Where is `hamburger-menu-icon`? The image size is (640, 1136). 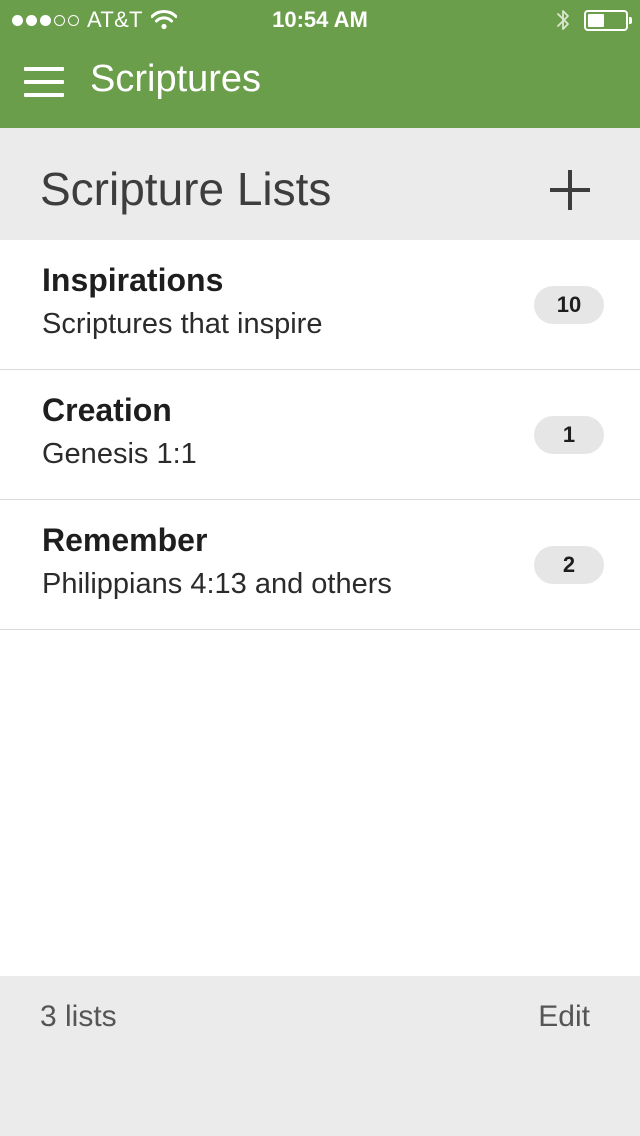
hamburger-menu-icon is located at coordinates (48, 82).